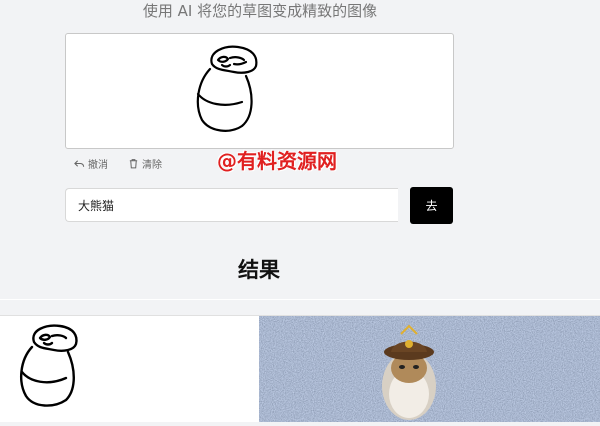 The image size is (600, 426). I want to click on clear-button: 清除, so click(145, 163).